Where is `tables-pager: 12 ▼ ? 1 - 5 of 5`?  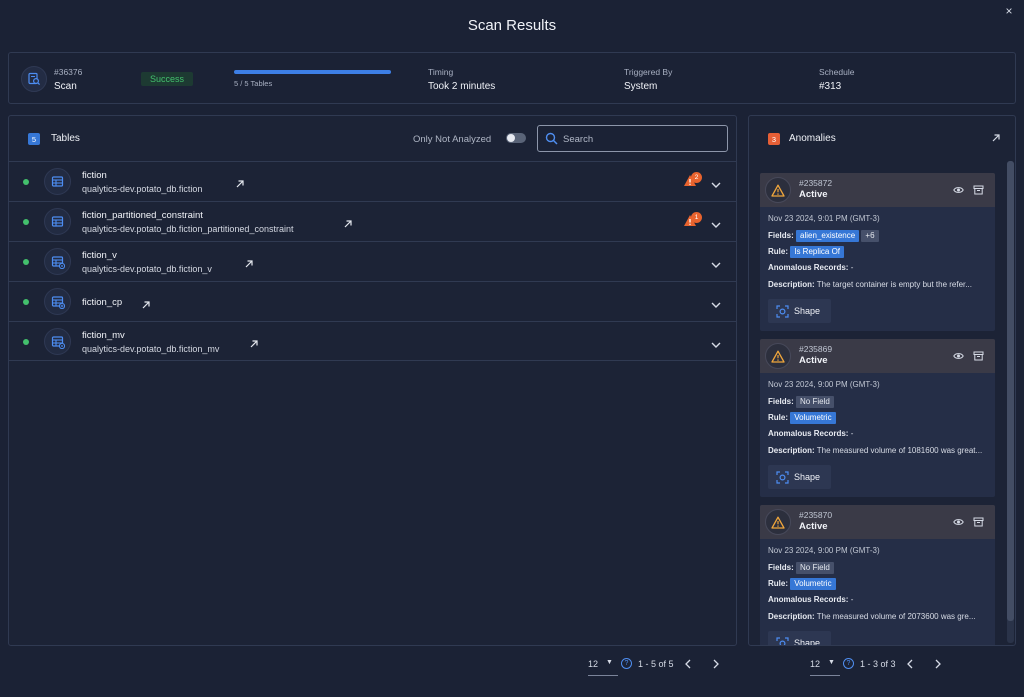
tables-pager: 12 ▼ ? 1 - 5 of 5 is located at coordinates (658, 666).